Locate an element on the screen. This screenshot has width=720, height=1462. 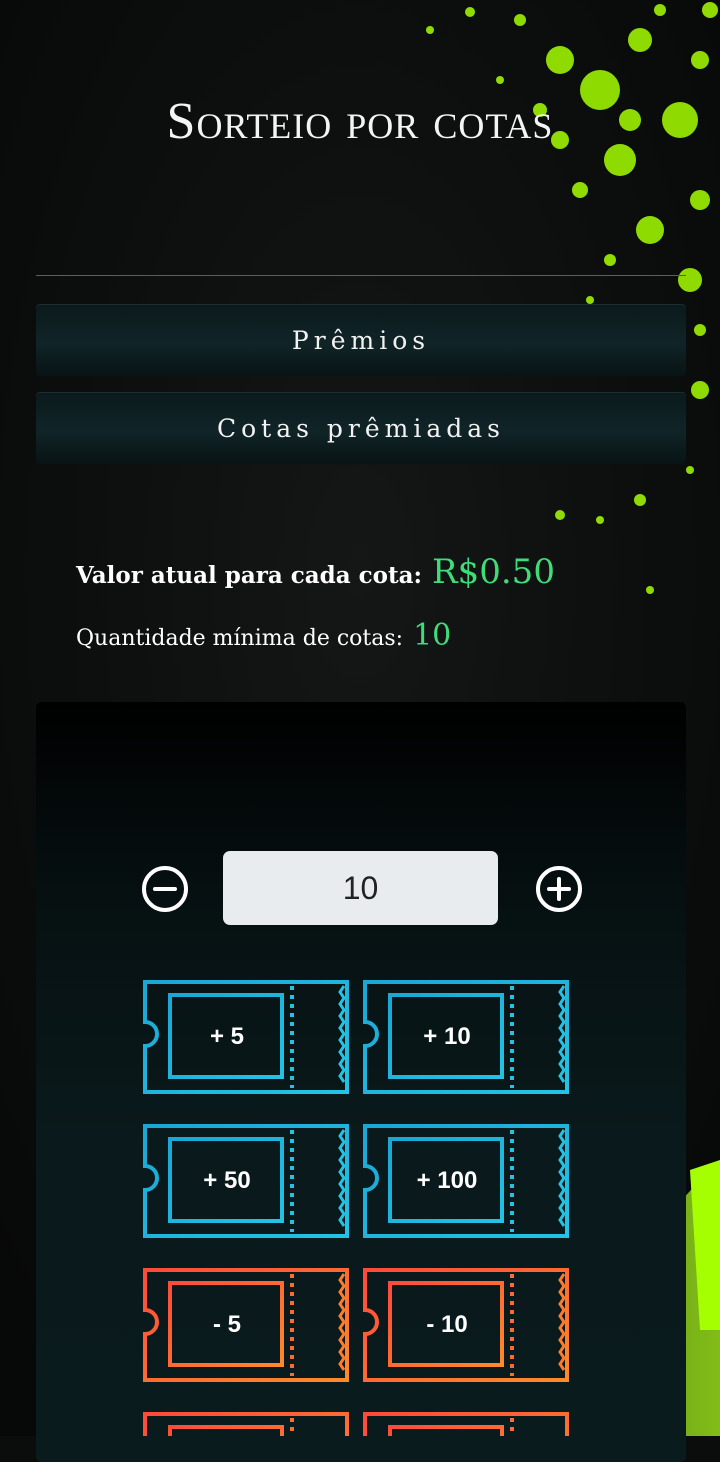
page-title: Sorteio por cotas is located at coordinates (360, 121).